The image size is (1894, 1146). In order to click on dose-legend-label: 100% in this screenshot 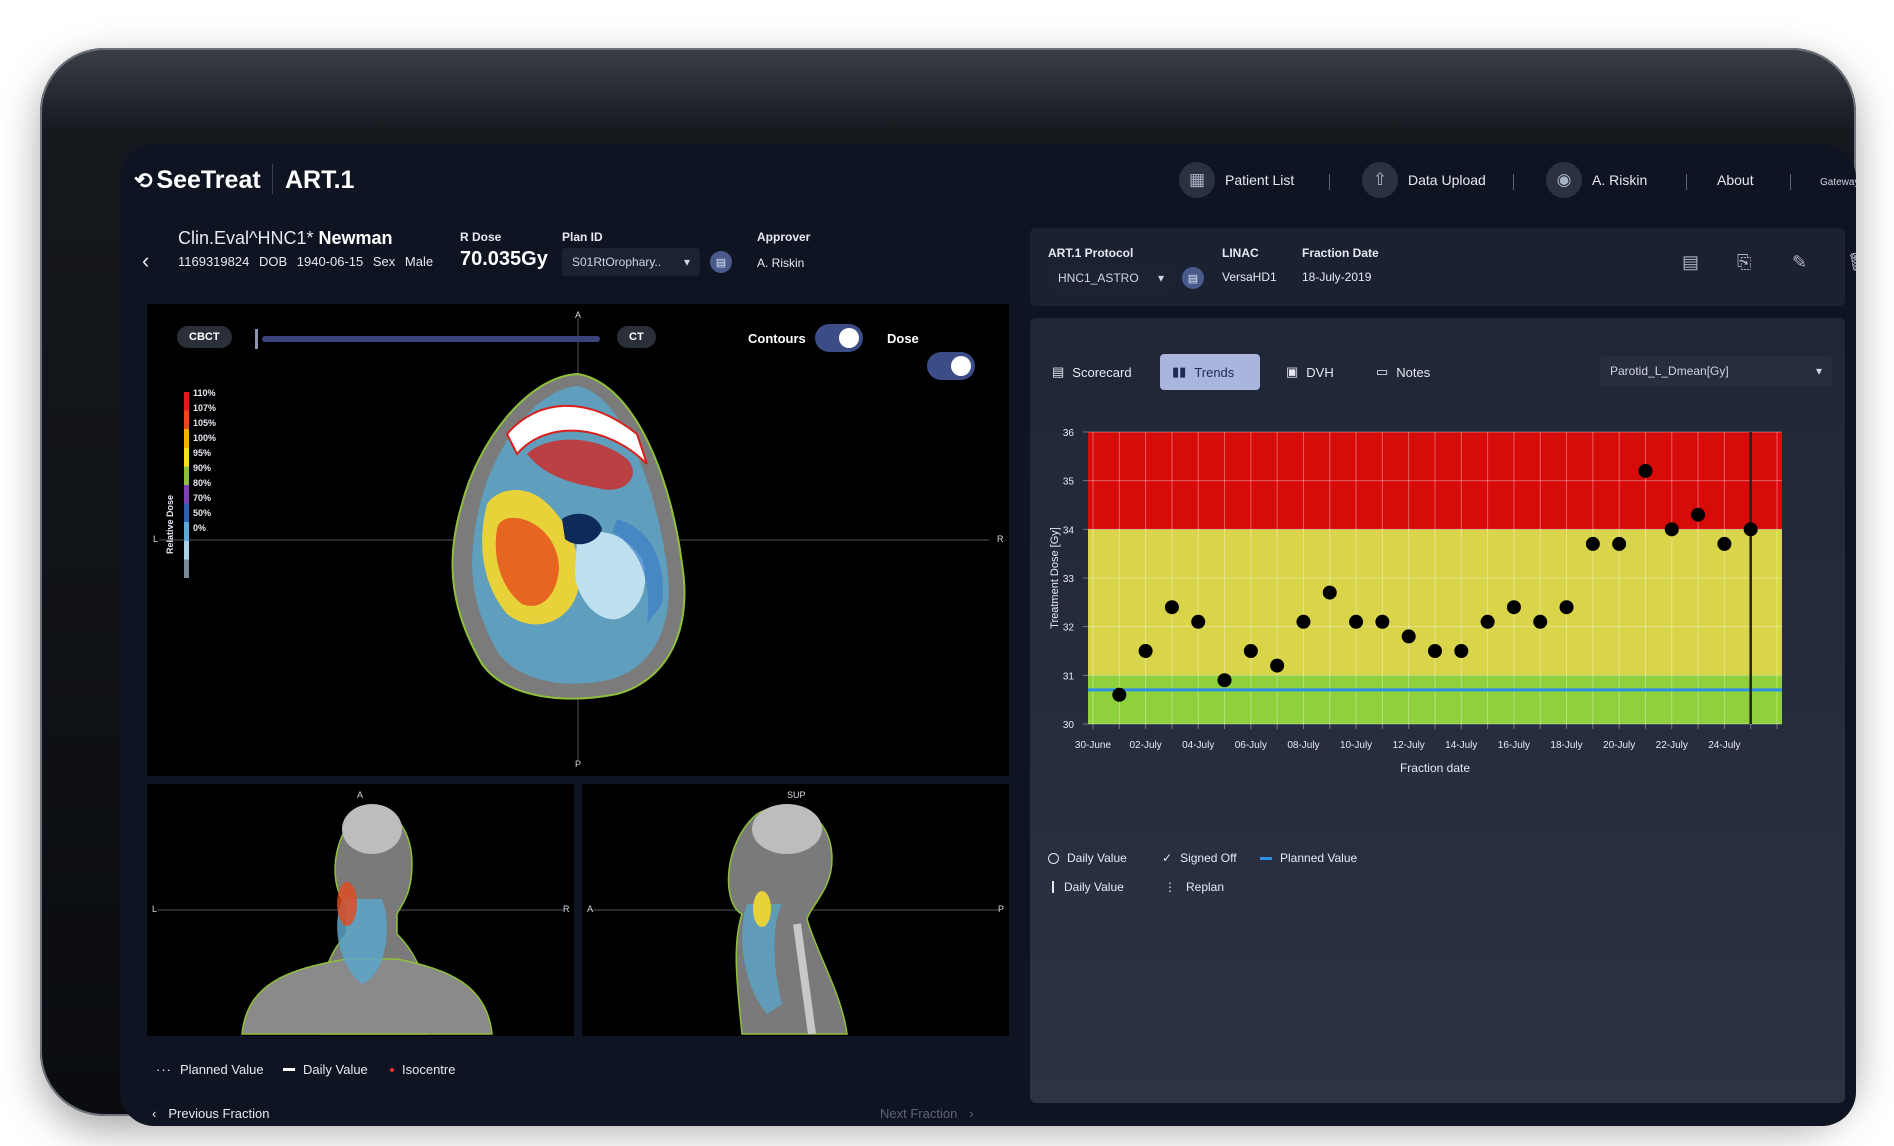, I will do `click(205, 438)`.